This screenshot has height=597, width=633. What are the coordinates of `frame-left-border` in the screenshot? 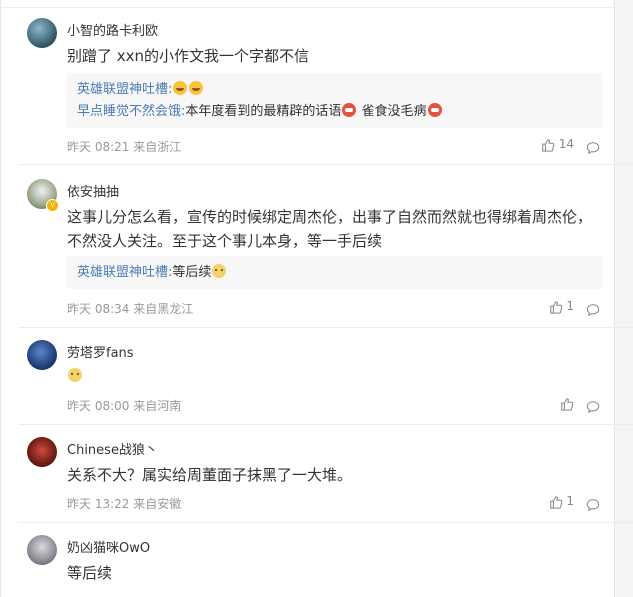 It's located at (0, 298).